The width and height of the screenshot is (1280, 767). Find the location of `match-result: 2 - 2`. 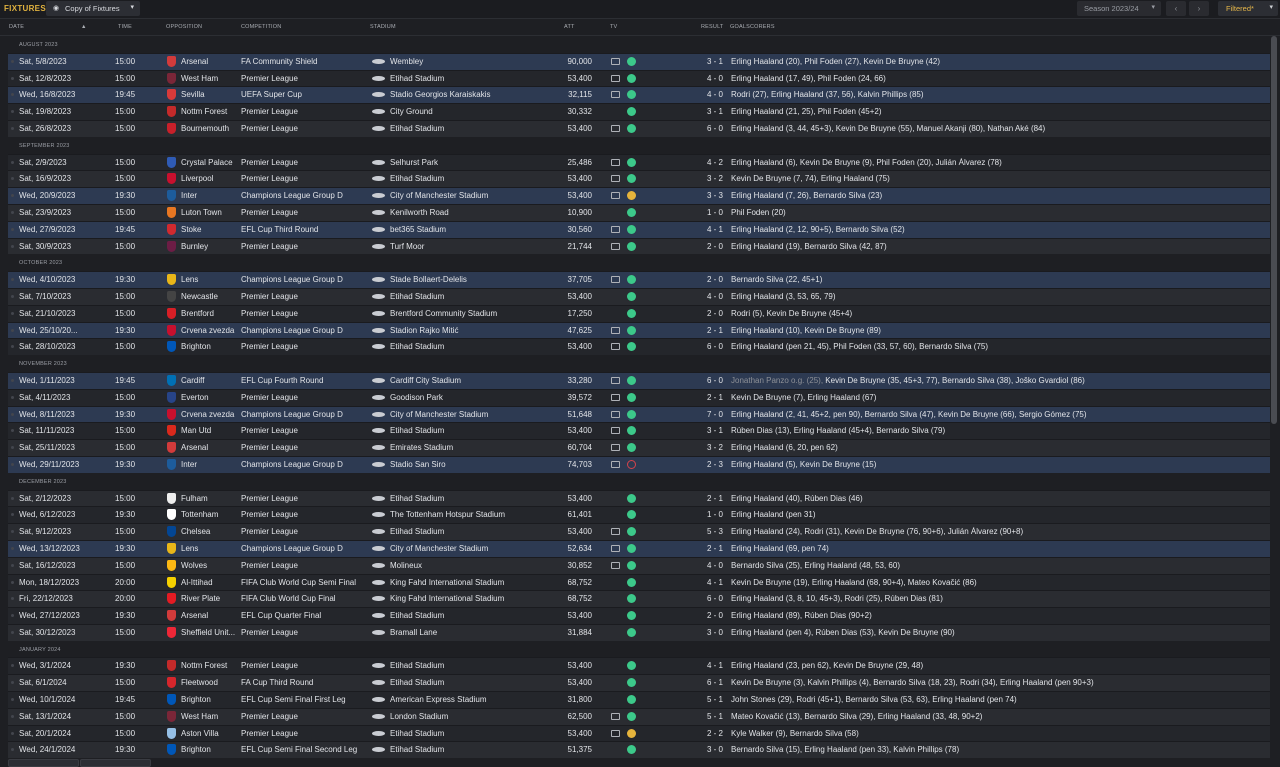

match-result: 2 - 2 is located at coordinates (695, 733).